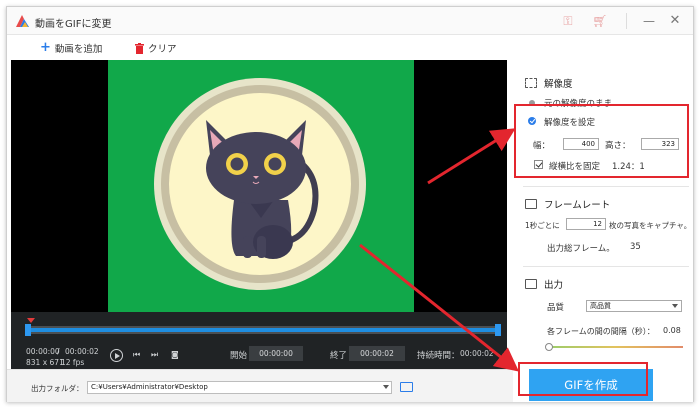 The width and height of the screenshot is (700, 407). What do you see at coordinates (239, 387) in the screenshot?
I see `output-folder-select: C:¥Users¥Administrator¥Desktop` at bounding box center [239, 387].